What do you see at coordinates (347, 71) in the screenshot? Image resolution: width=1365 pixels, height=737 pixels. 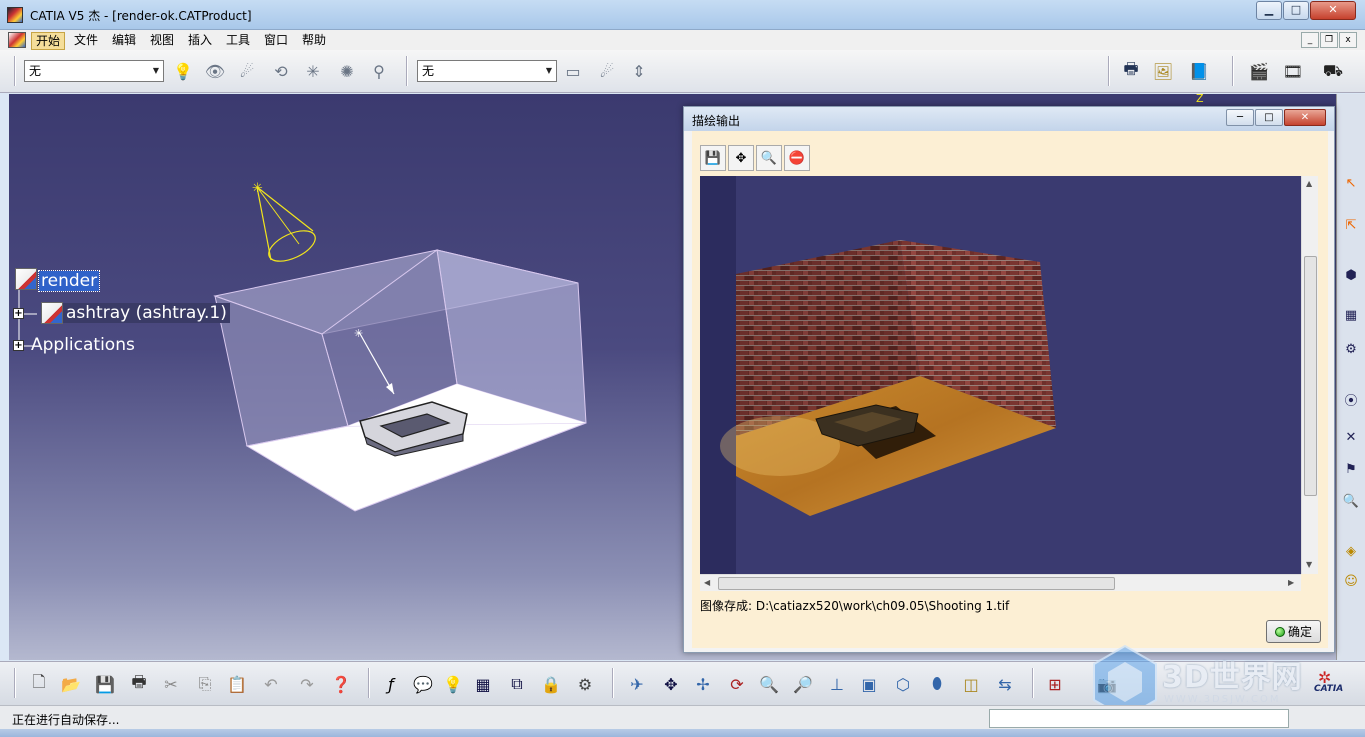 I see `light-sun-icon: ✺` at bounding box center [347, 71].